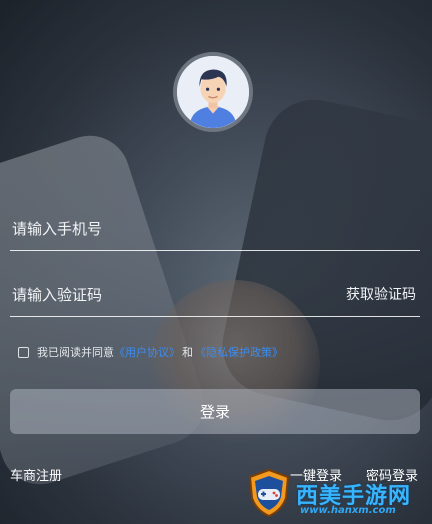  I want to click on privacy-policy-link: 《隐私保护政策》, so click(239, 352).